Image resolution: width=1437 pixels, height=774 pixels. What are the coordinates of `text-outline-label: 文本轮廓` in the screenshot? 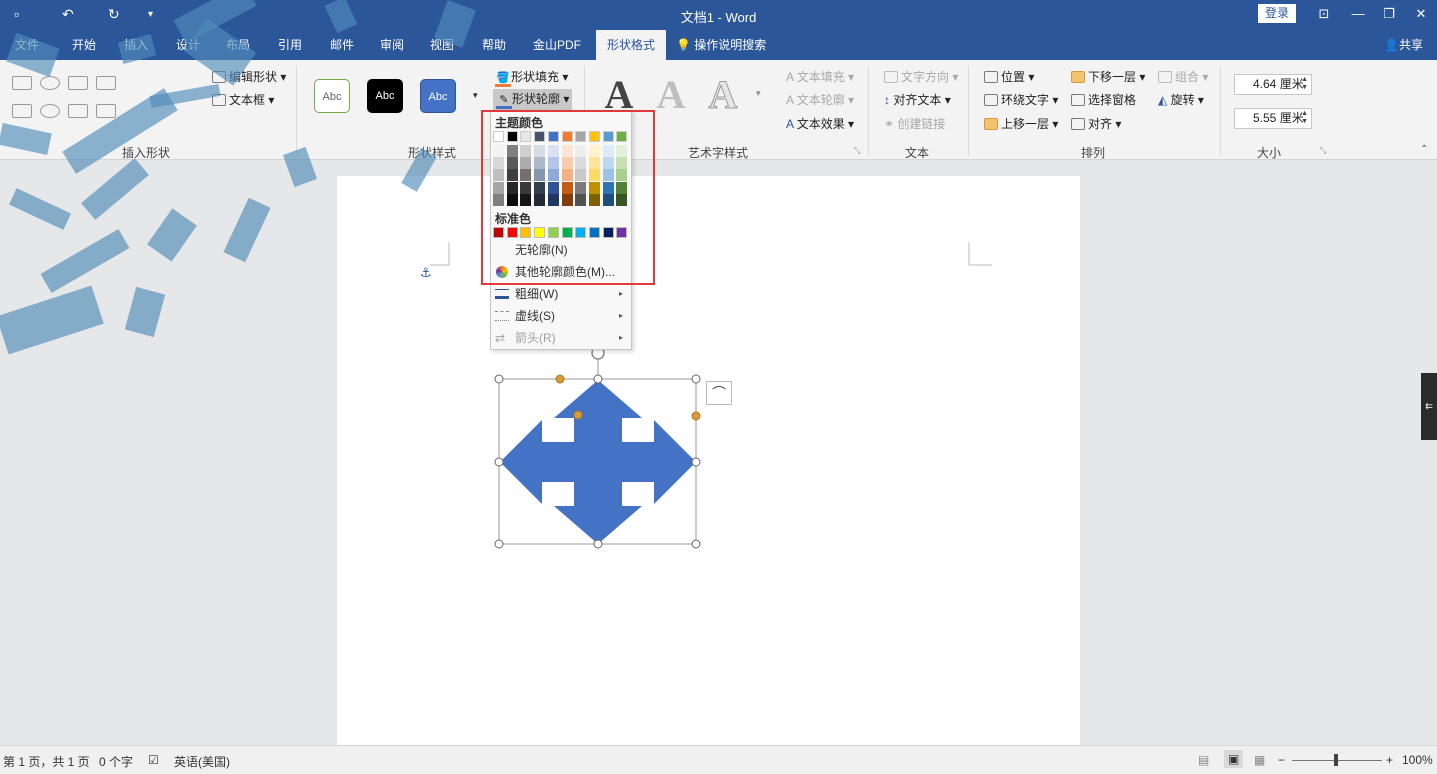 It's located at (820, 100).